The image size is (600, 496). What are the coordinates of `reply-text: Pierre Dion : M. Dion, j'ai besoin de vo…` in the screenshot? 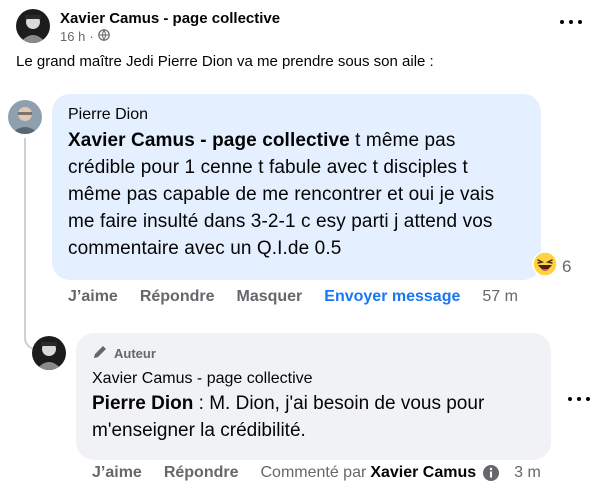 It's located at (313, 417).